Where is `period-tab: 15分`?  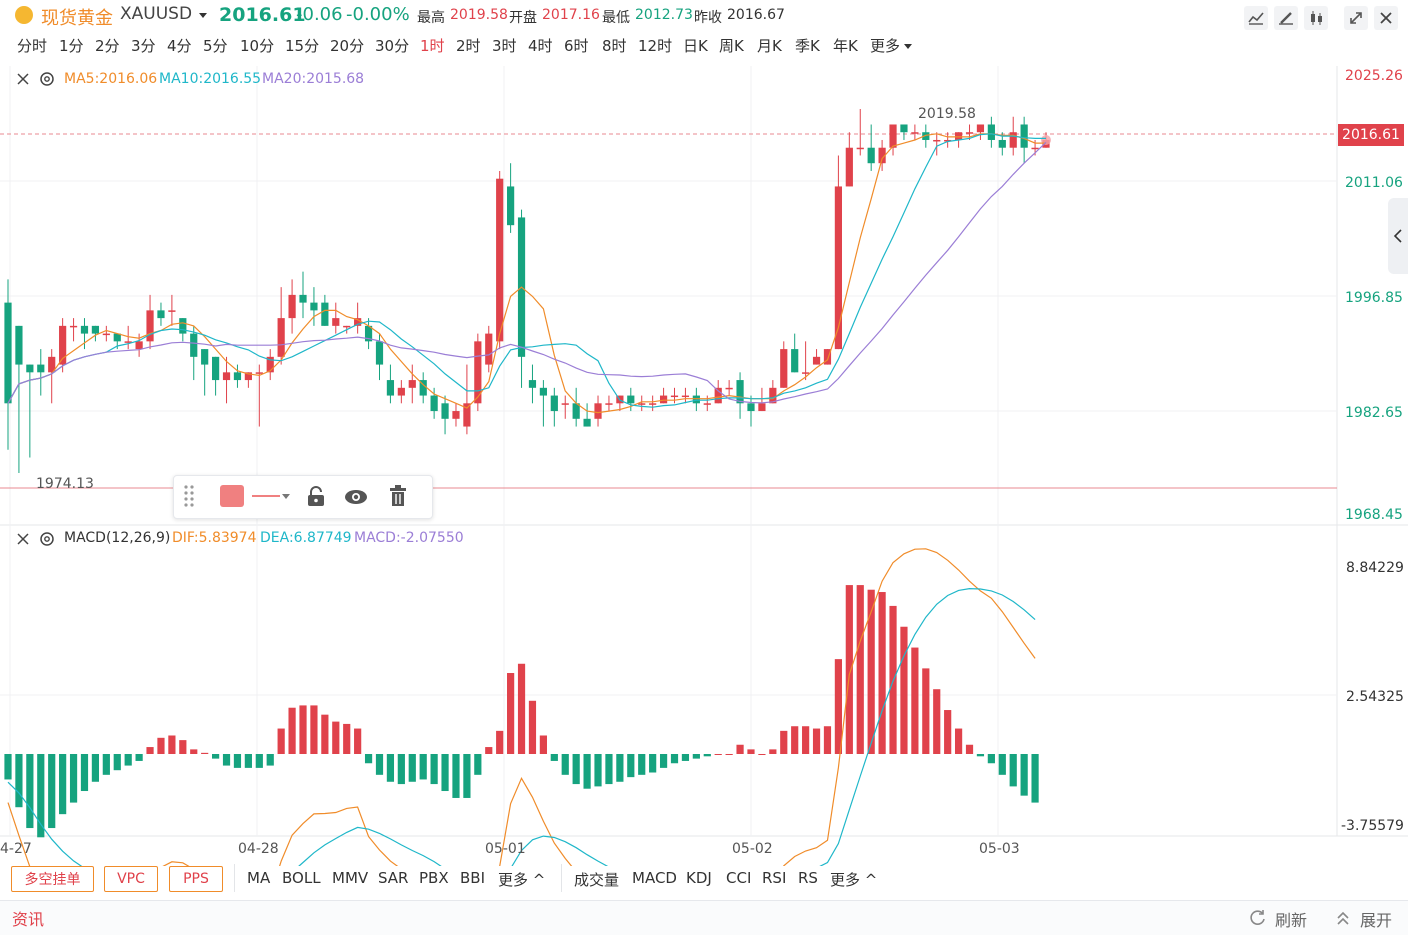 period-tab: 15分 is located at coordinates (302, 45).